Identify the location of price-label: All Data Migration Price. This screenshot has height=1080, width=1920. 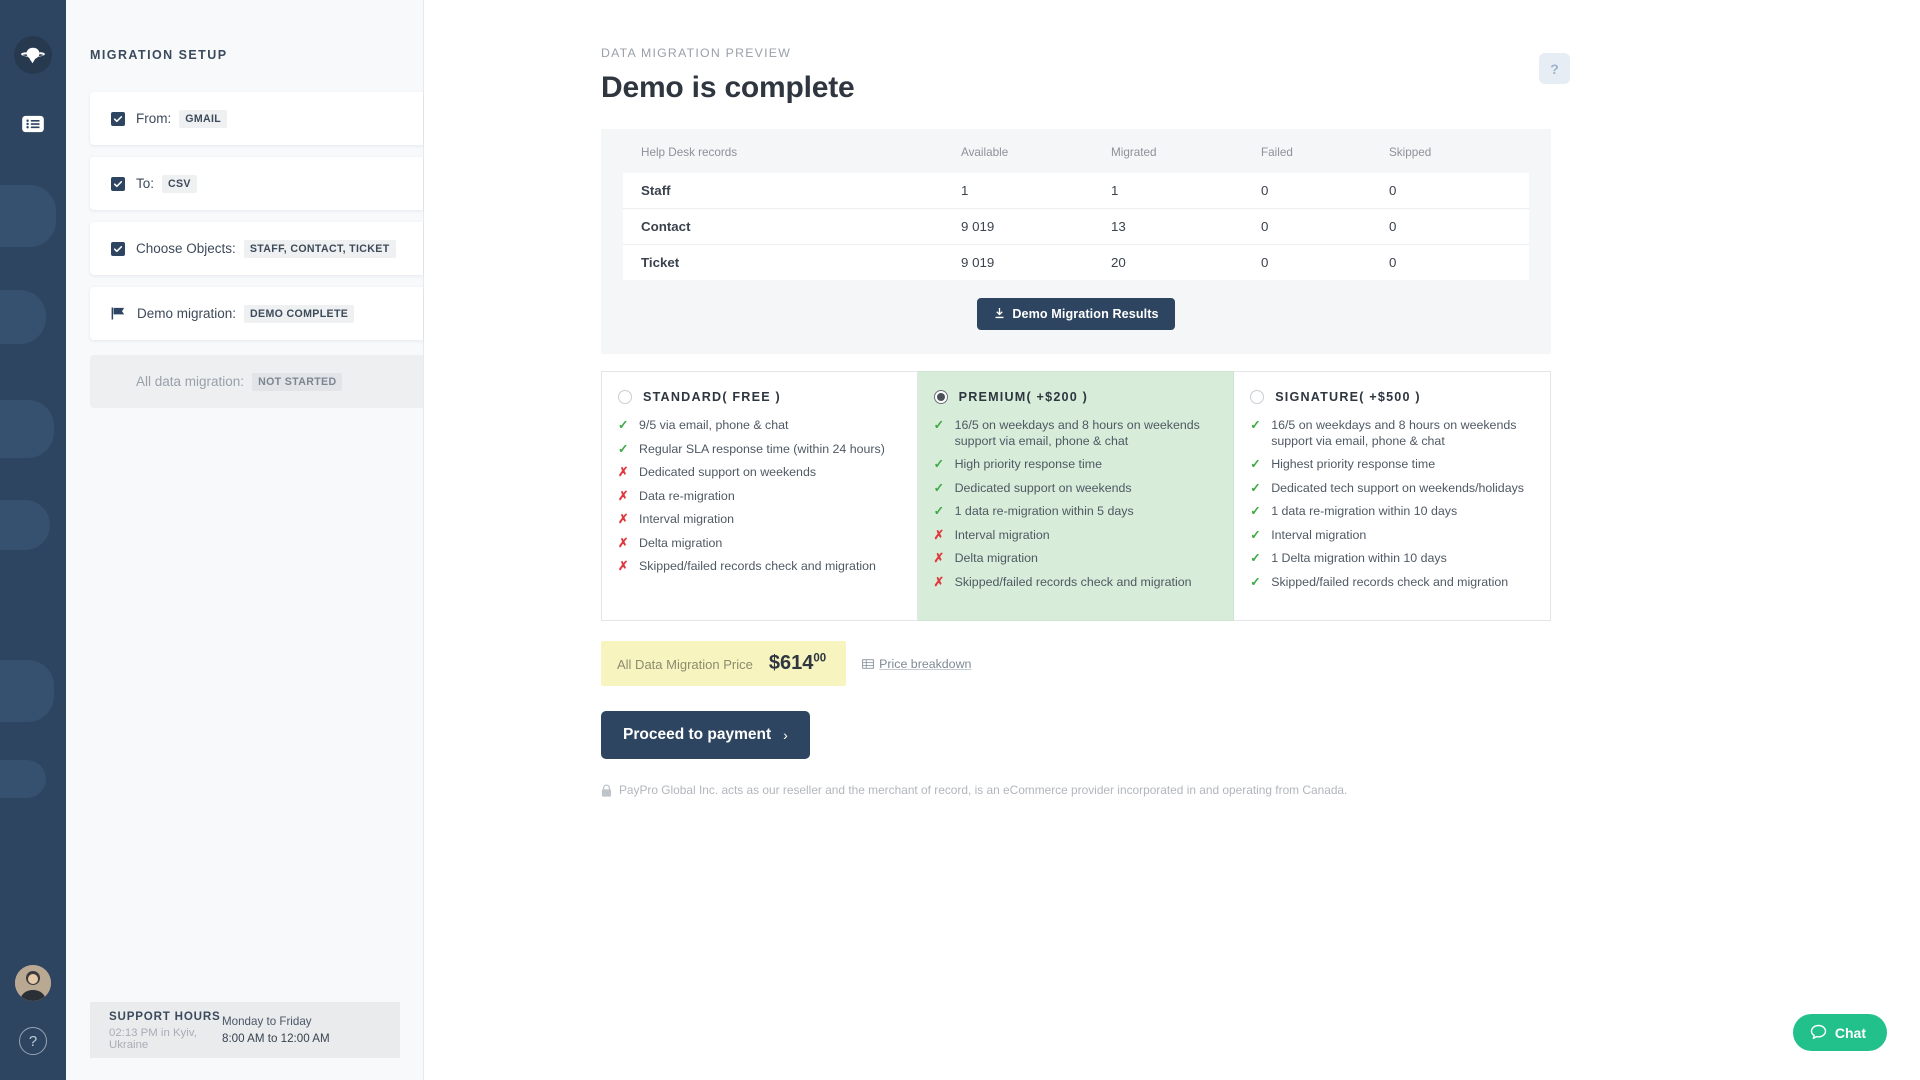
(685, 664).